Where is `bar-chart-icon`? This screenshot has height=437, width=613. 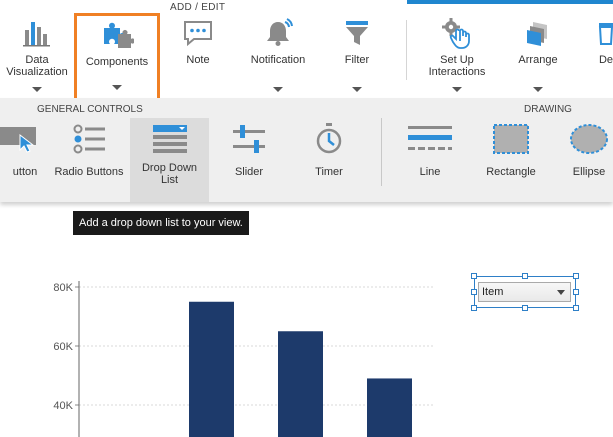
bar-chart-icon is located at coordinates (37, 33).